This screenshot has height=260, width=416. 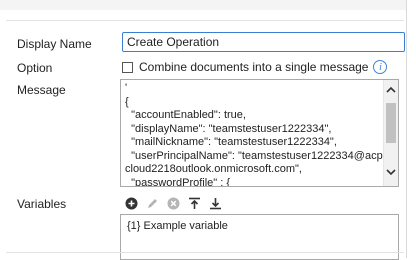 I want to click on variable-item: {1} Example variable, so click(x=177, y=226).